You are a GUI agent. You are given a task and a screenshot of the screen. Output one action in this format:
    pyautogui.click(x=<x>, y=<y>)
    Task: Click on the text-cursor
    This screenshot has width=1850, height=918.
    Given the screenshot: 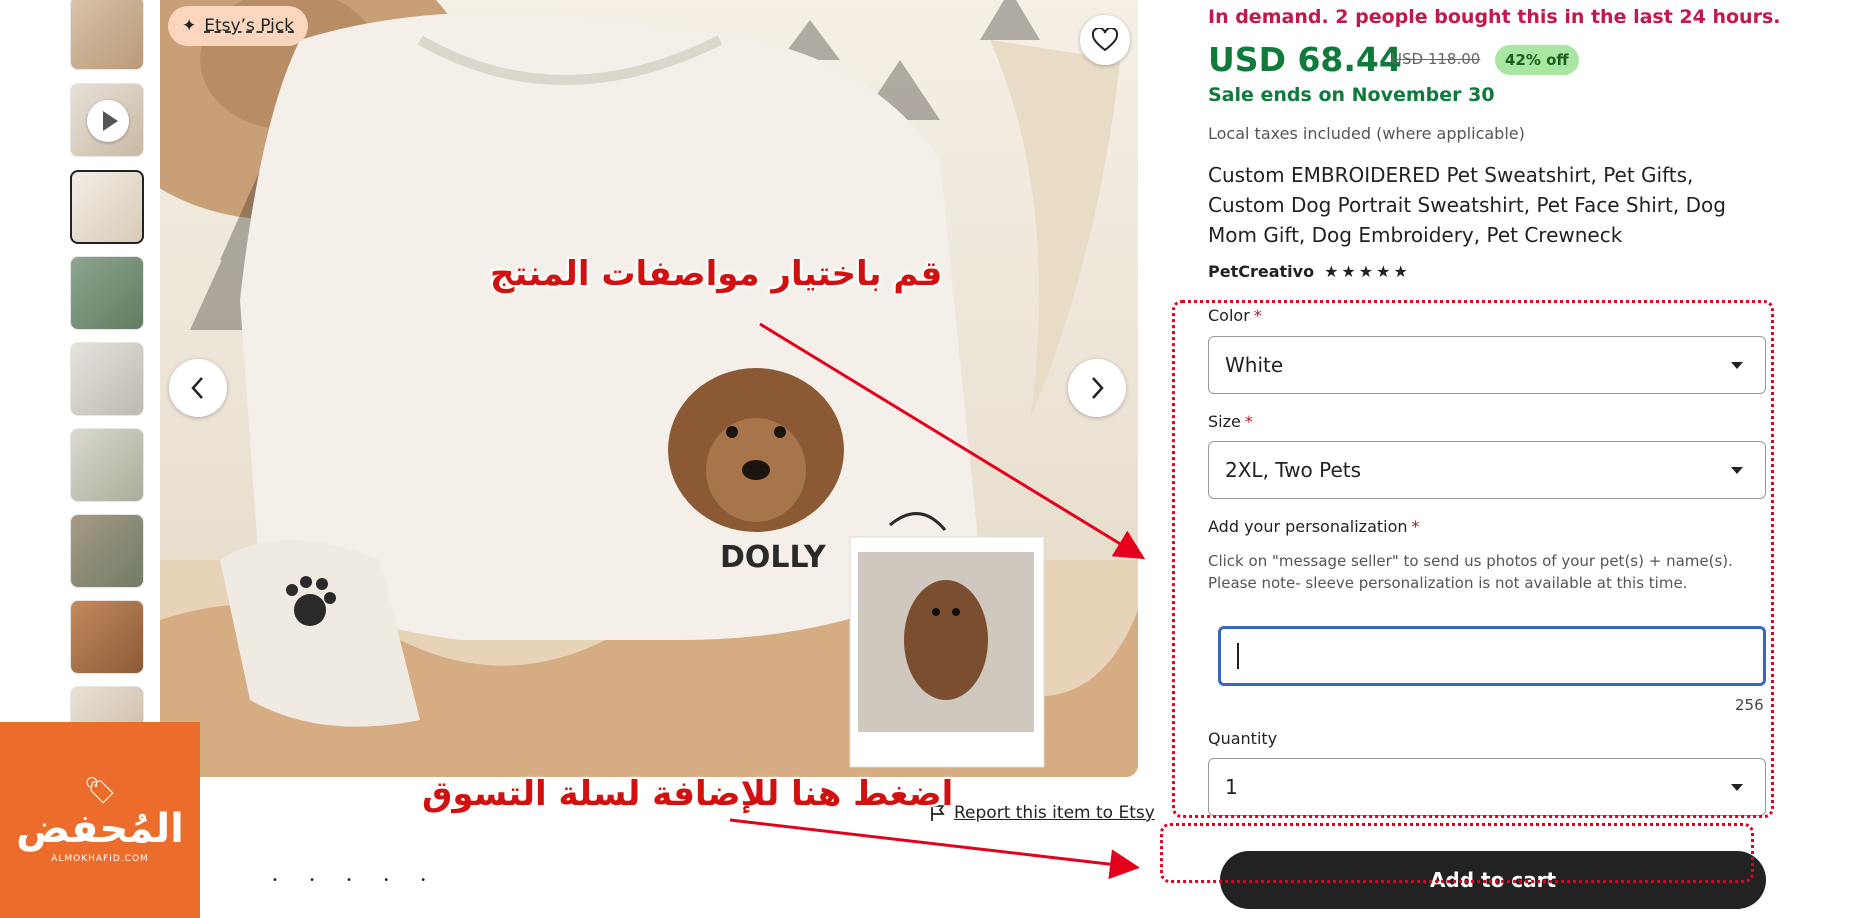 What is the action you would take?
    pyautogui.click(x=1238, y=656)
    